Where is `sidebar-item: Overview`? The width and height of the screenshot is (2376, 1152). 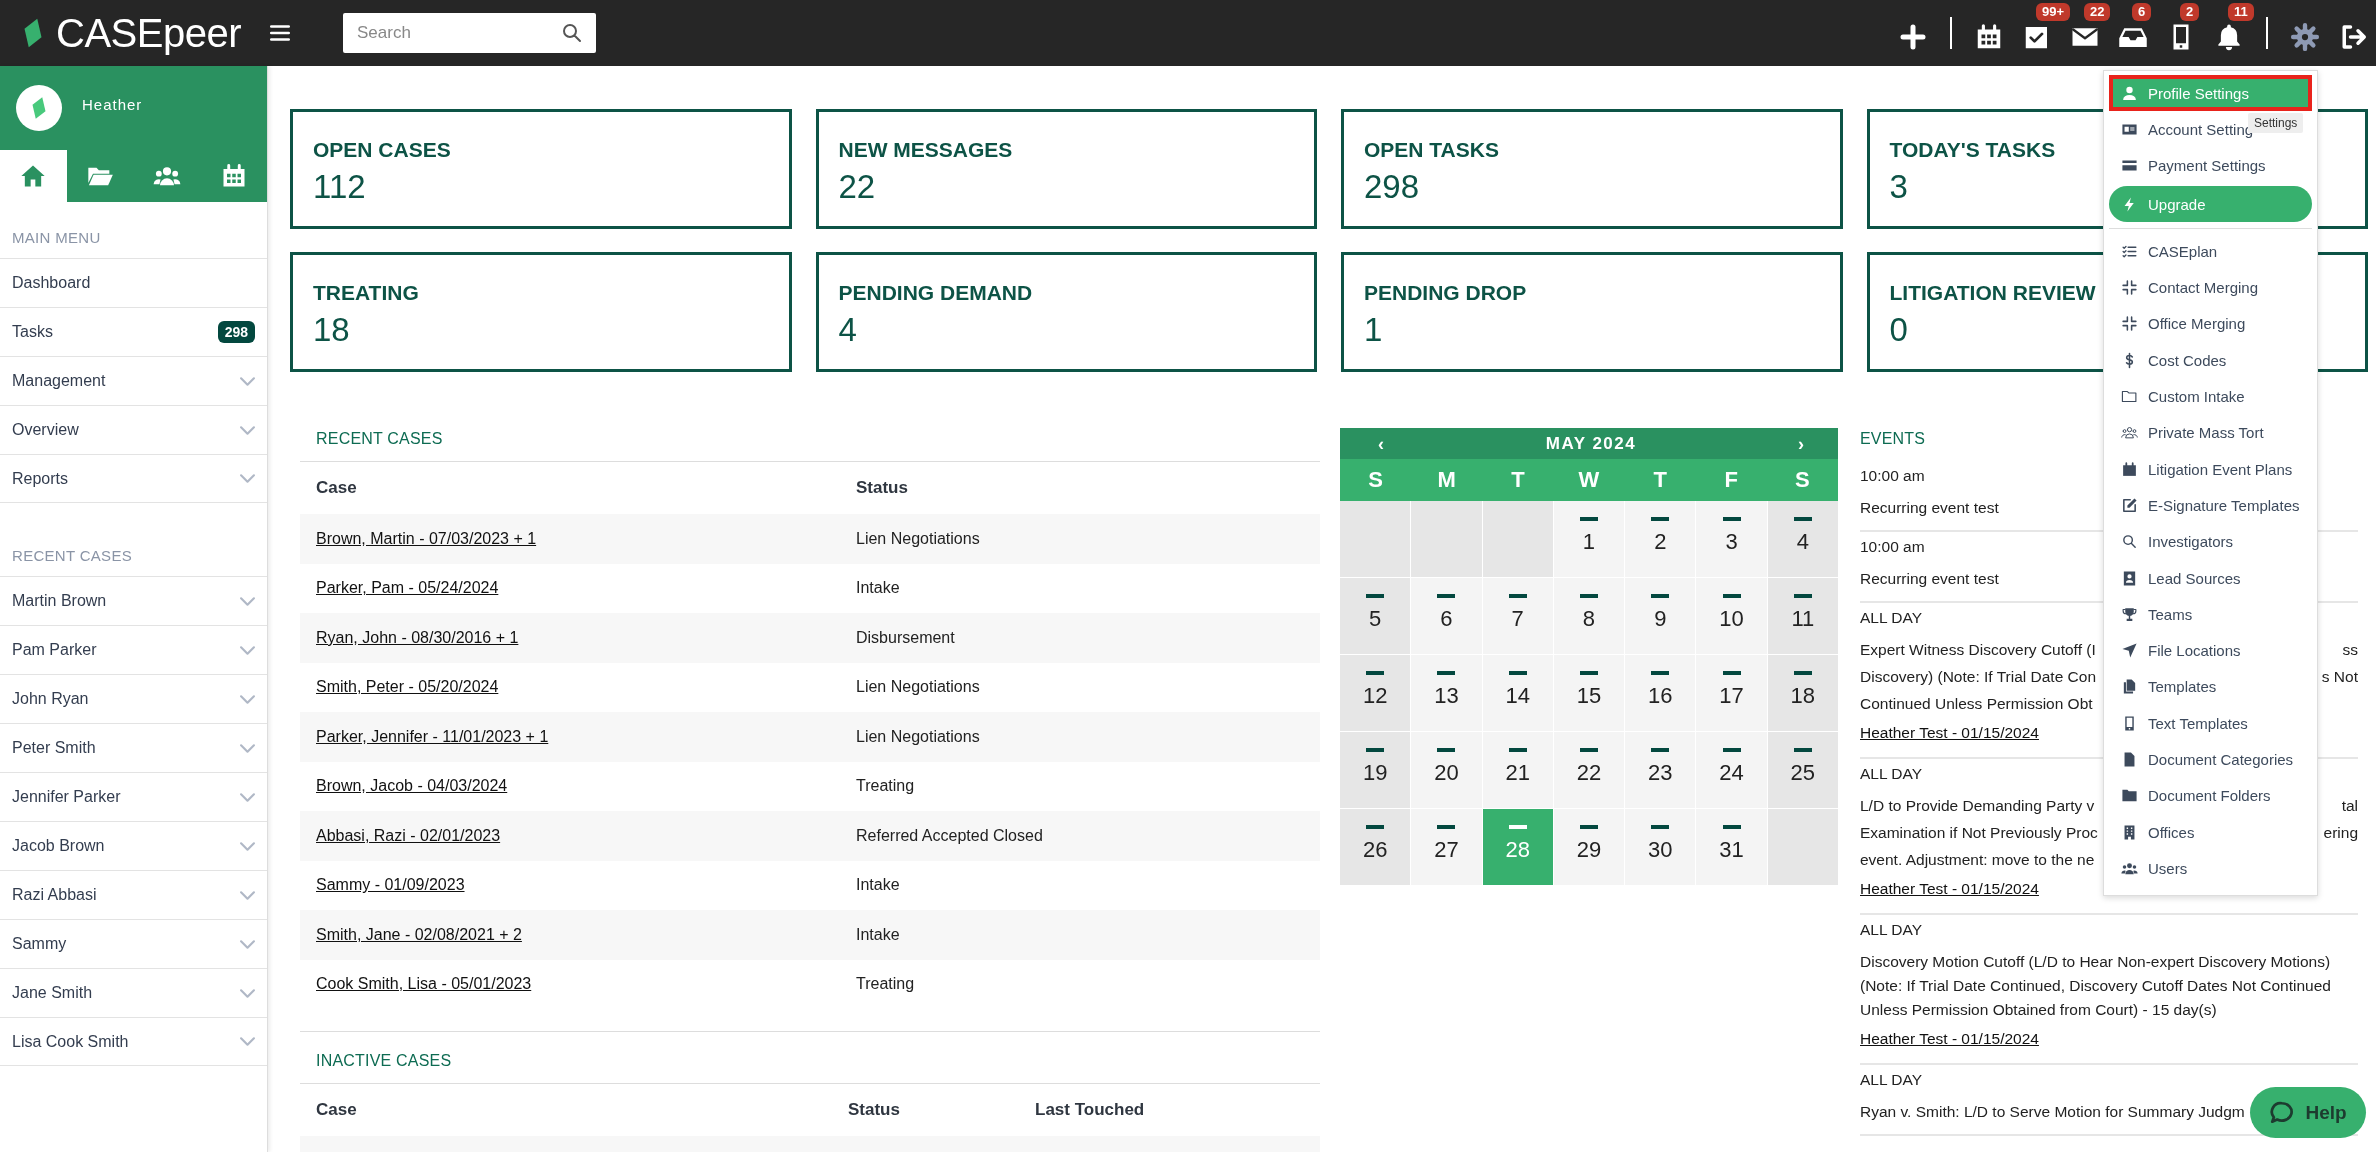
sidebar-item: Overview is located at coordinates (133, 429).